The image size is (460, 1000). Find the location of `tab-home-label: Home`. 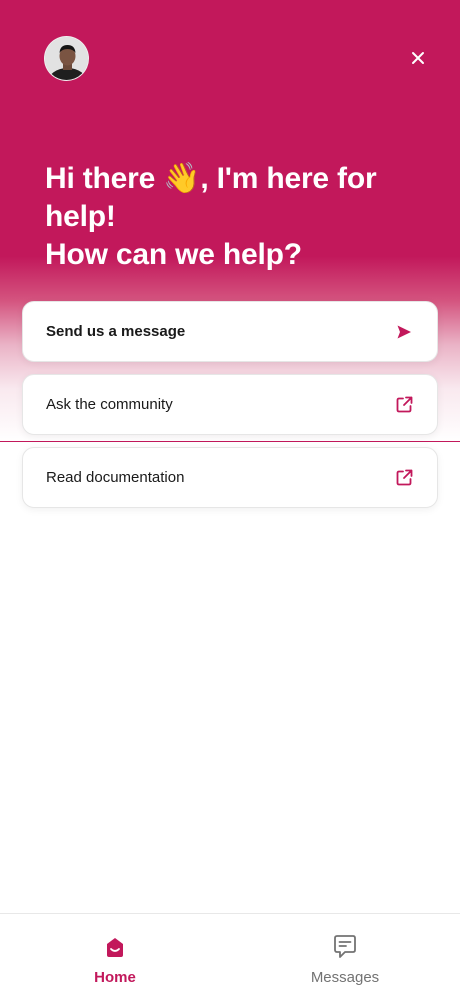

tab-home-label: Home is located at coordinates (115, 977).